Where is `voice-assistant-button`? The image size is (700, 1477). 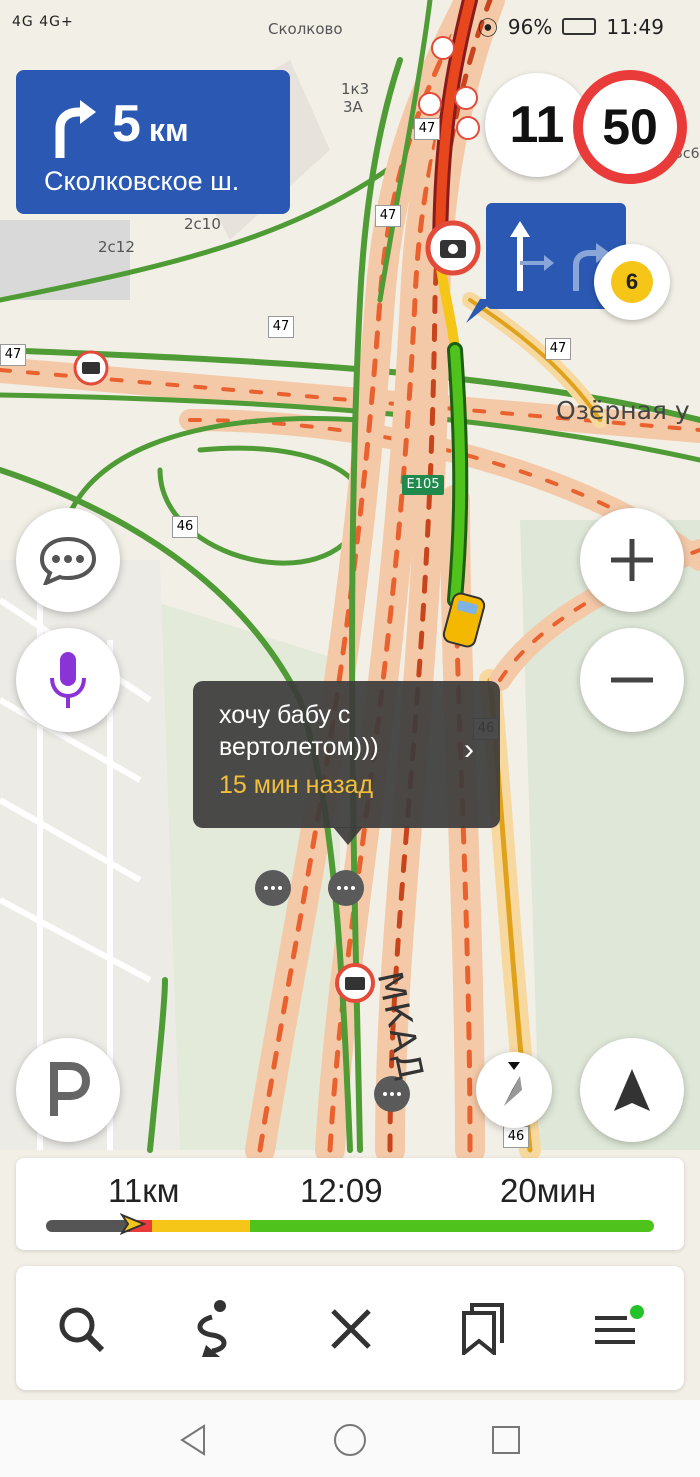
voice-assistant-button is located at coordinates (68, 680).